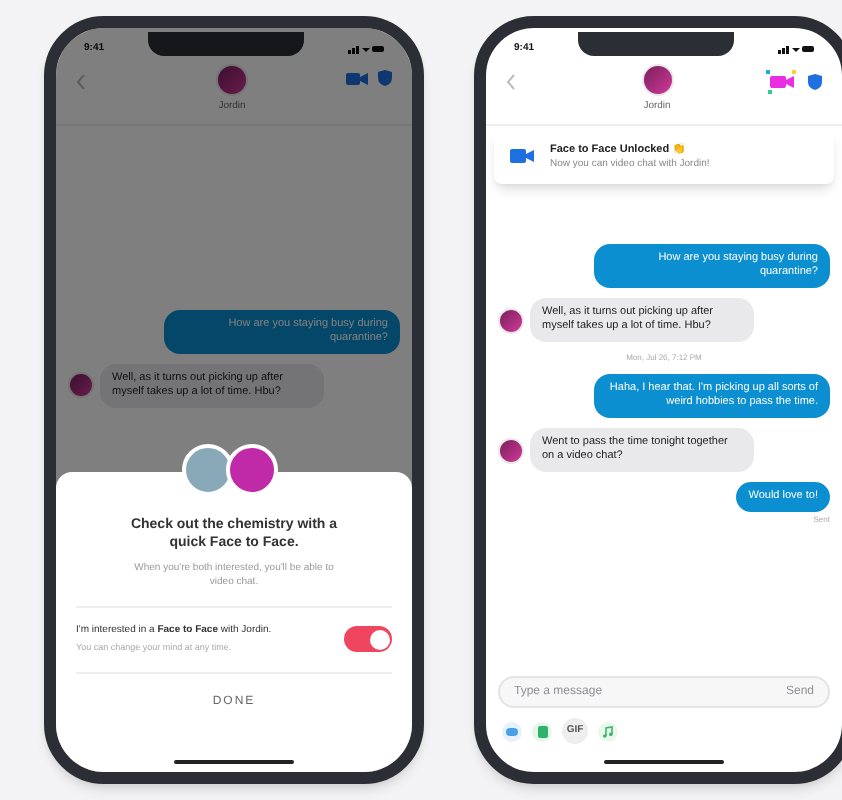 This screenshot has height=800, width=842. What do you see at coordinates (542, 731) in the screenshot?
I see `image-icon` at bounding box center [542, 731].